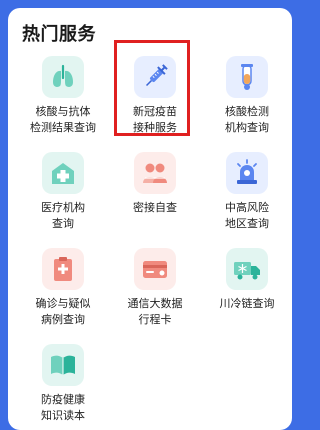 This screenshot has width=320, height=430. Describe the element at coordinates (247, 303) in the screenshot. I see `service-label: 川冷链查询` at that location.